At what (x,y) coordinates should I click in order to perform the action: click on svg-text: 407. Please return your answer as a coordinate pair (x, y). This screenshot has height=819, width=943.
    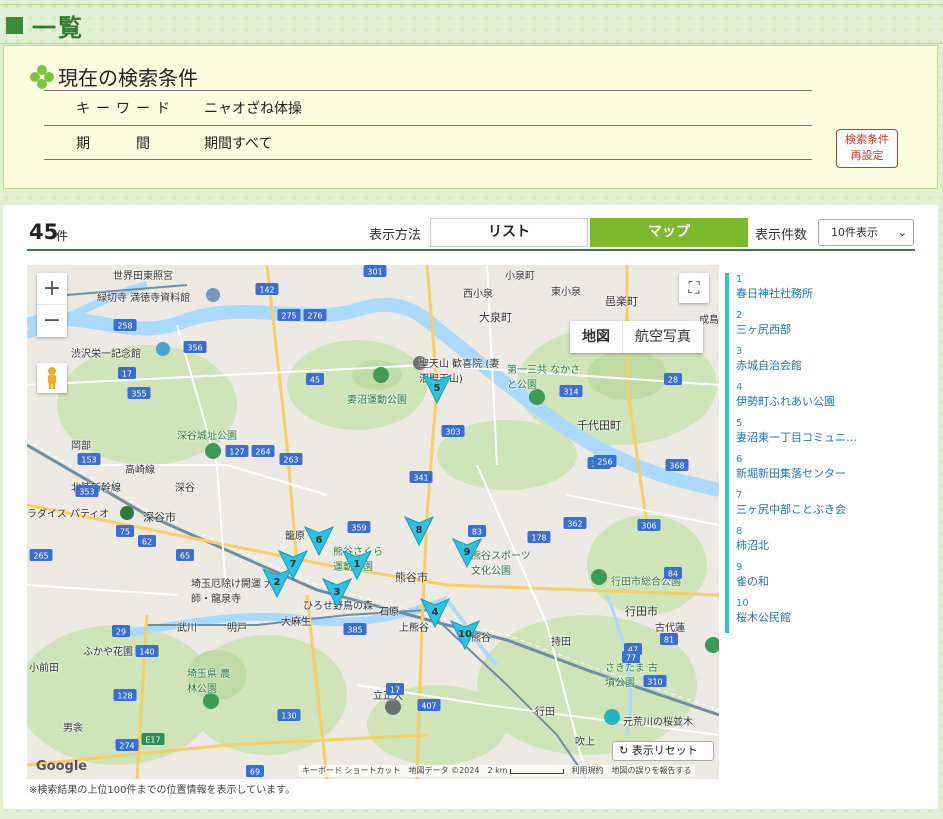
    Looking at the image, I should click on (428, 706).